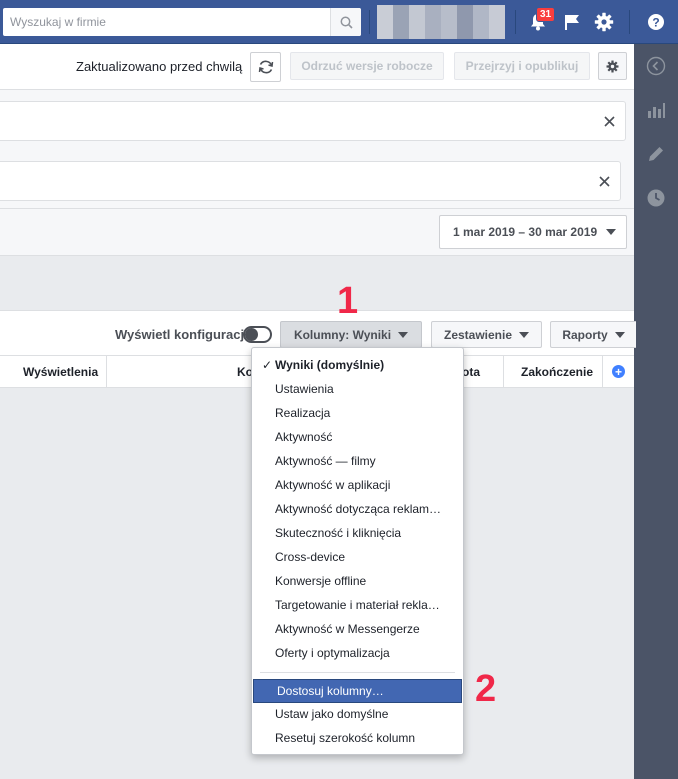 The image size is (678, 779). What do you see at coordinates (60, 372) in the screenshot?
I see `column-impressions: Wyświetlenia` at bounding box center [60, 372].